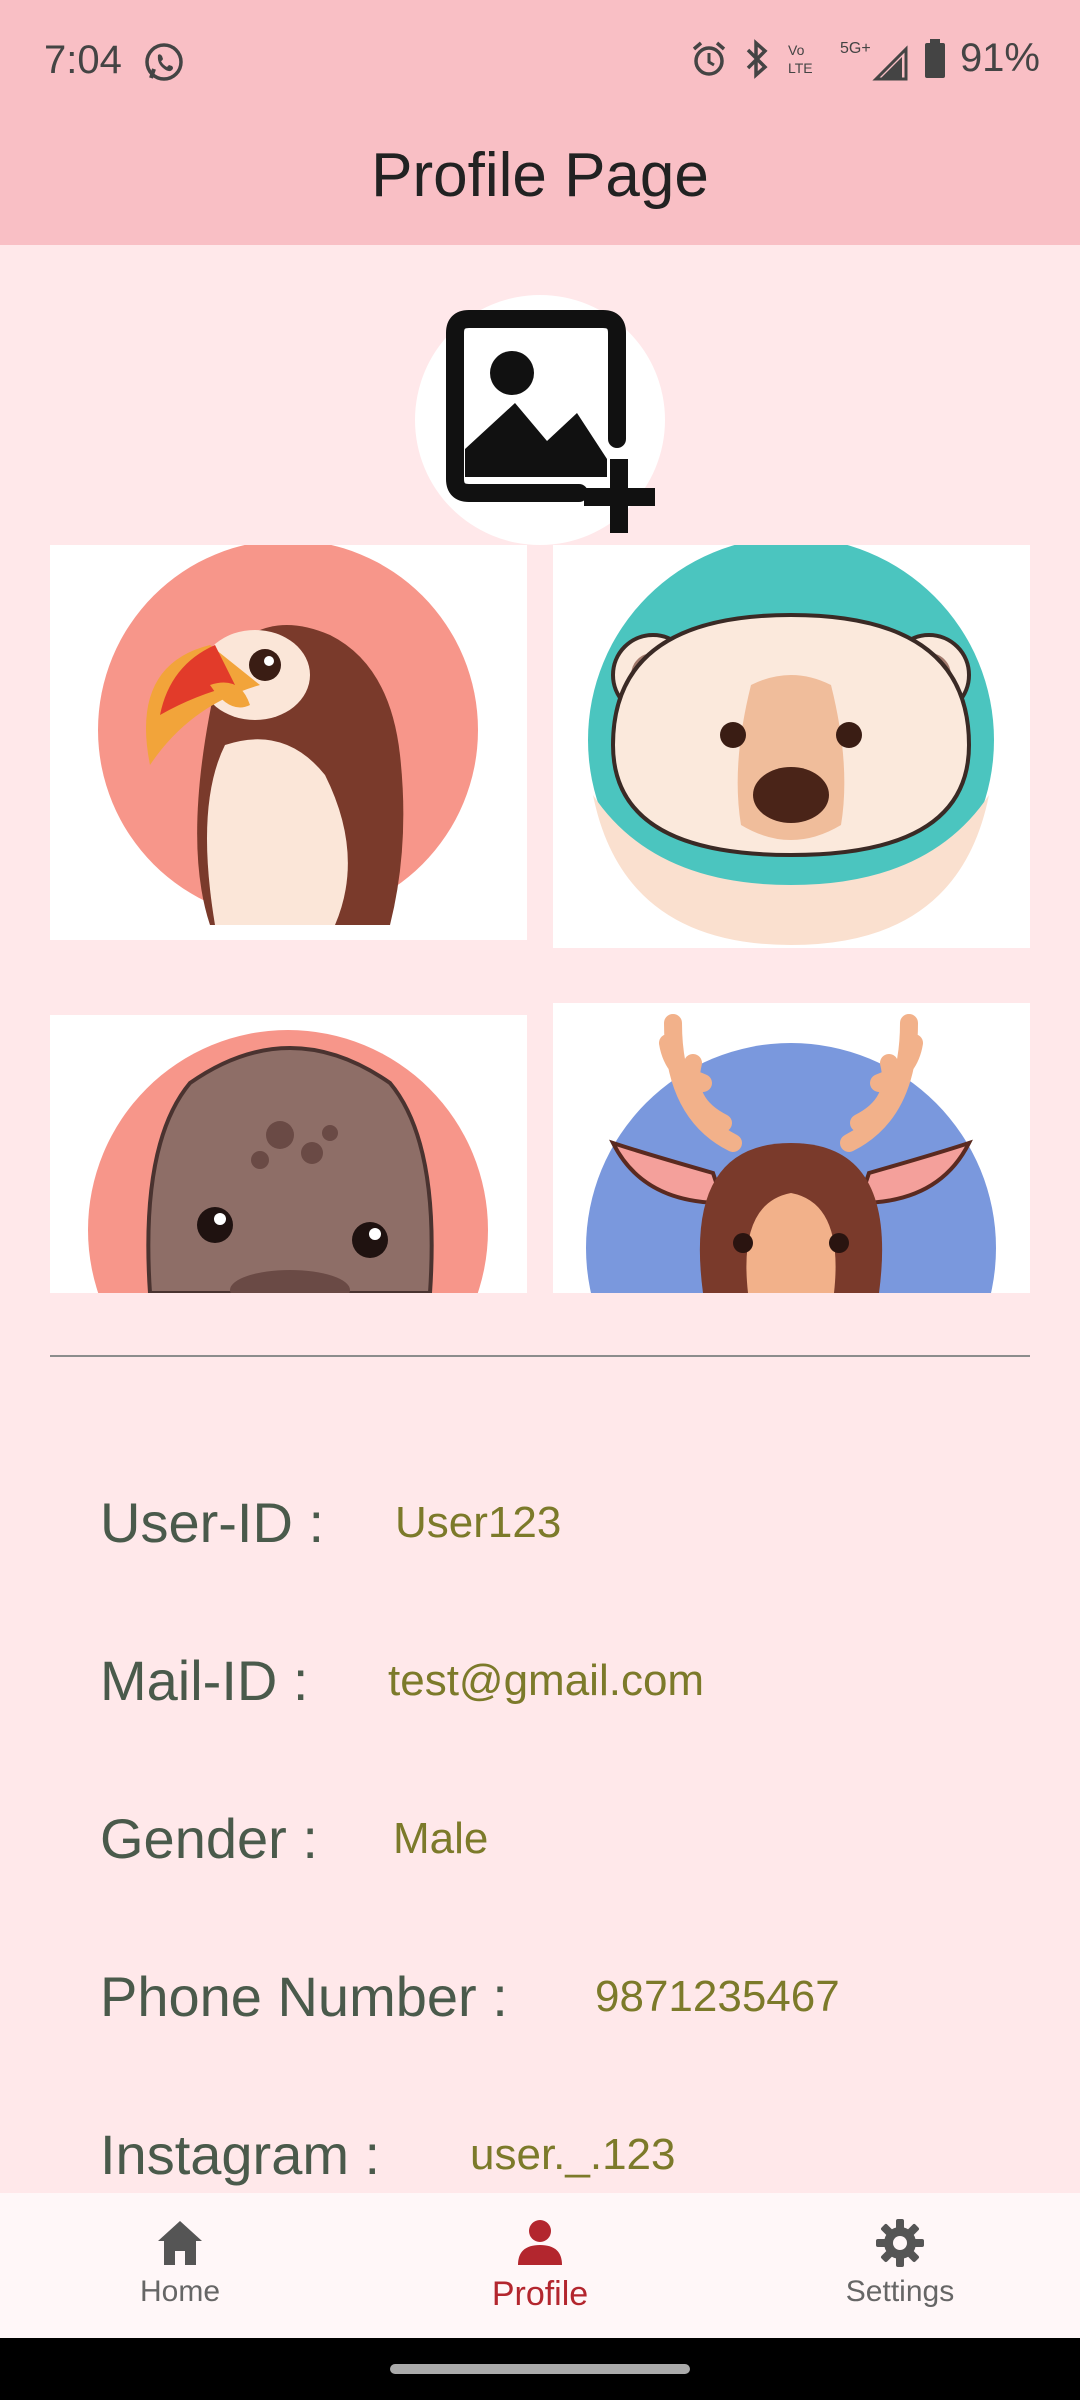 The height and width of the screenshot is (2400, 1080). What do you see at coordinates (180, 2265) in the screenshot?
I see `nav-home: Home` at bounding box center [180, 2265].